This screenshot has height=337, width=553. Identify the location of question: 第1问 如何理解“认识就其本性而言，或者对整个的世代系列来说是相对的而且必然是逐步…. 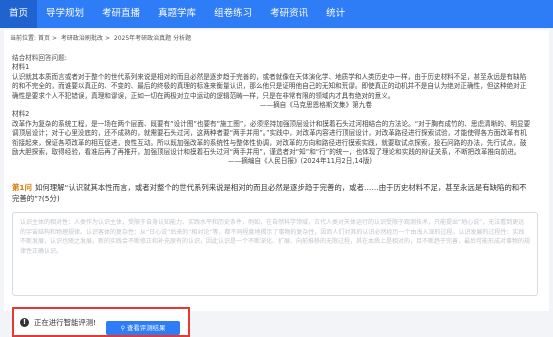
(272, 193).